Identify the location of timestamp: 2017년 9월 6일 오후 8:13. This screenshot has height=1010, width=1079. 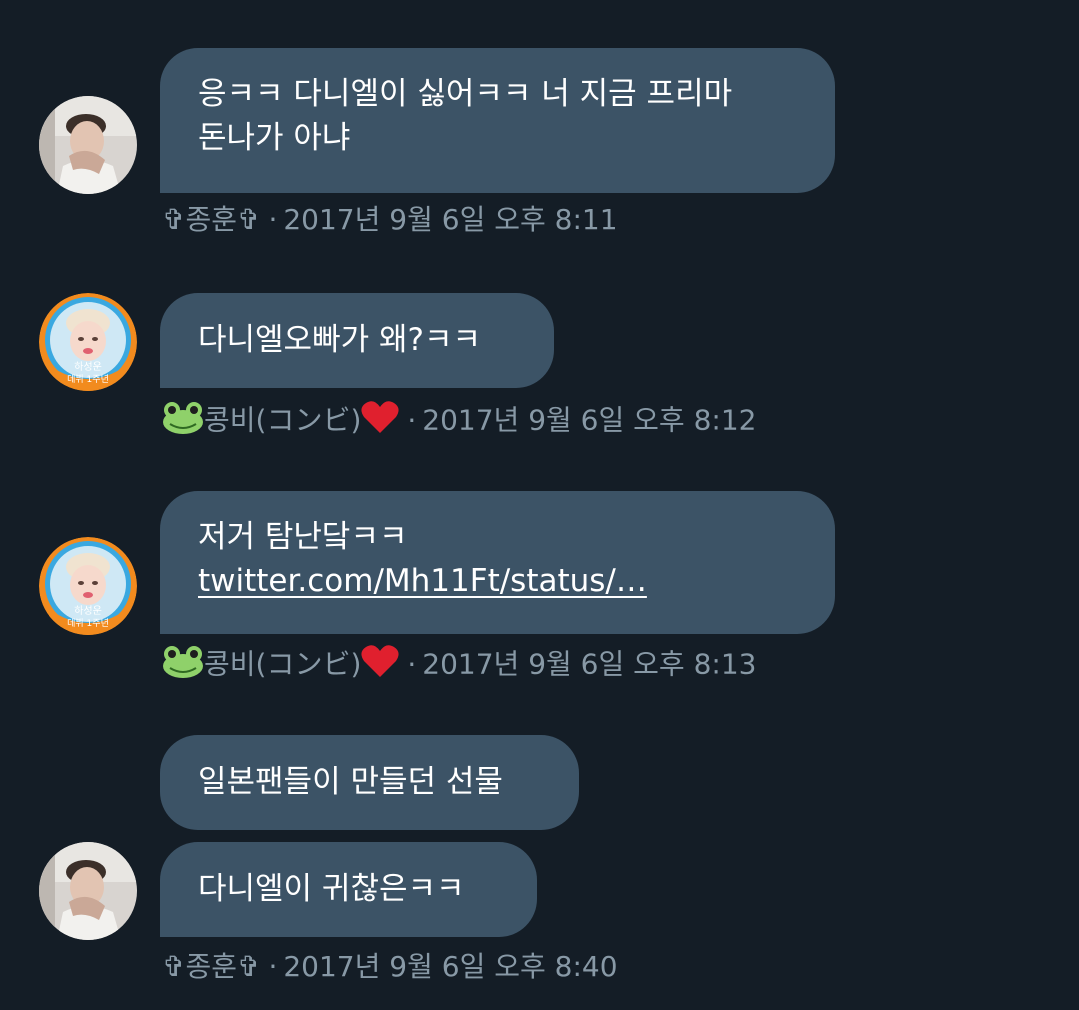
(589, 664).